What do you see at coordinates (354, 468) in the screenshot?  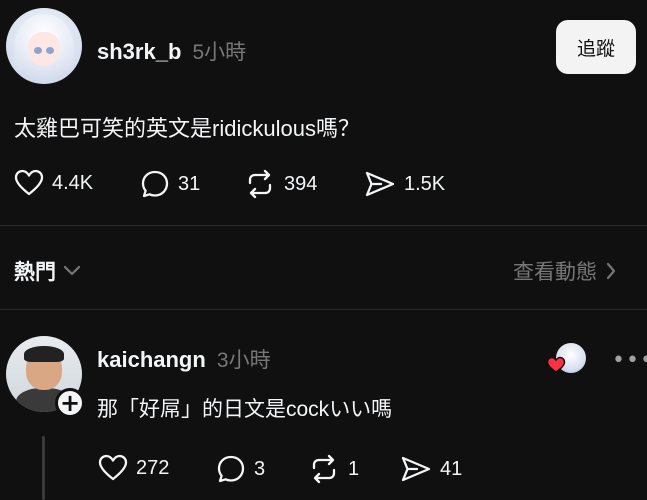 I see `reply-repost-count: 1` at bounding box center [354, 468].